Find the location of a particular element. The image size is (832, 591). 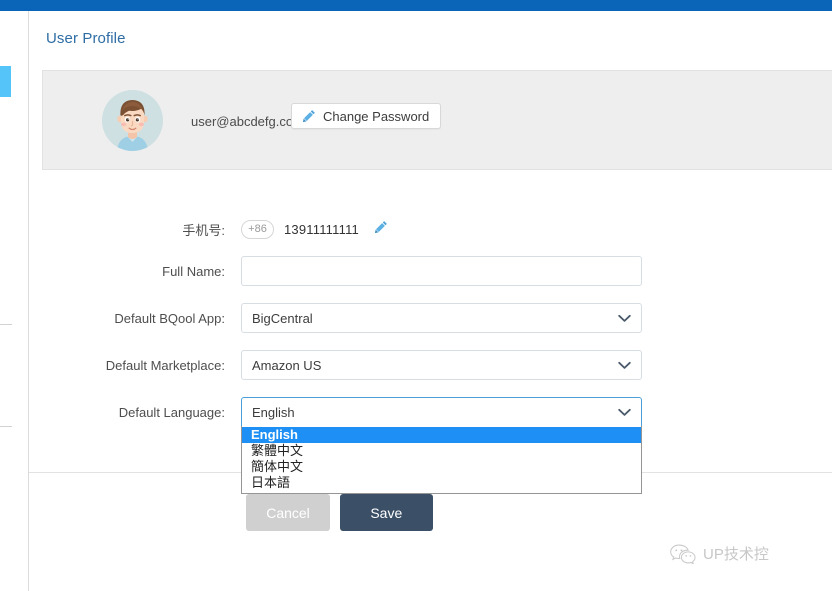

form-row-default-app: Default BQool App: BigCentral is located at coordinates (430, 318).